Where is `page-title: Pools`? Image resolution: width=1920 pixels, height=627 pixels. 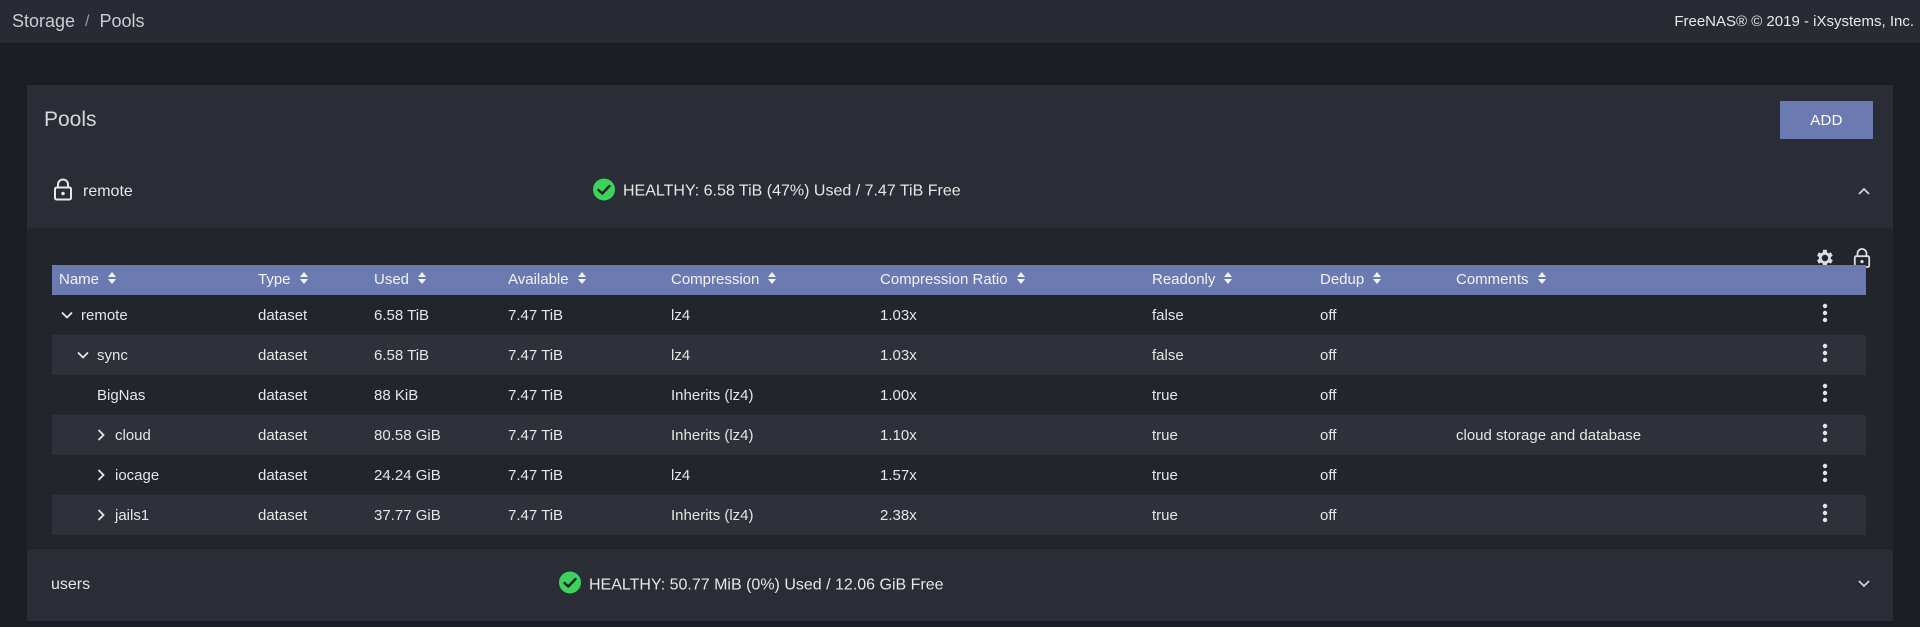 page-title: Pools is located at coordinates (70, 119).